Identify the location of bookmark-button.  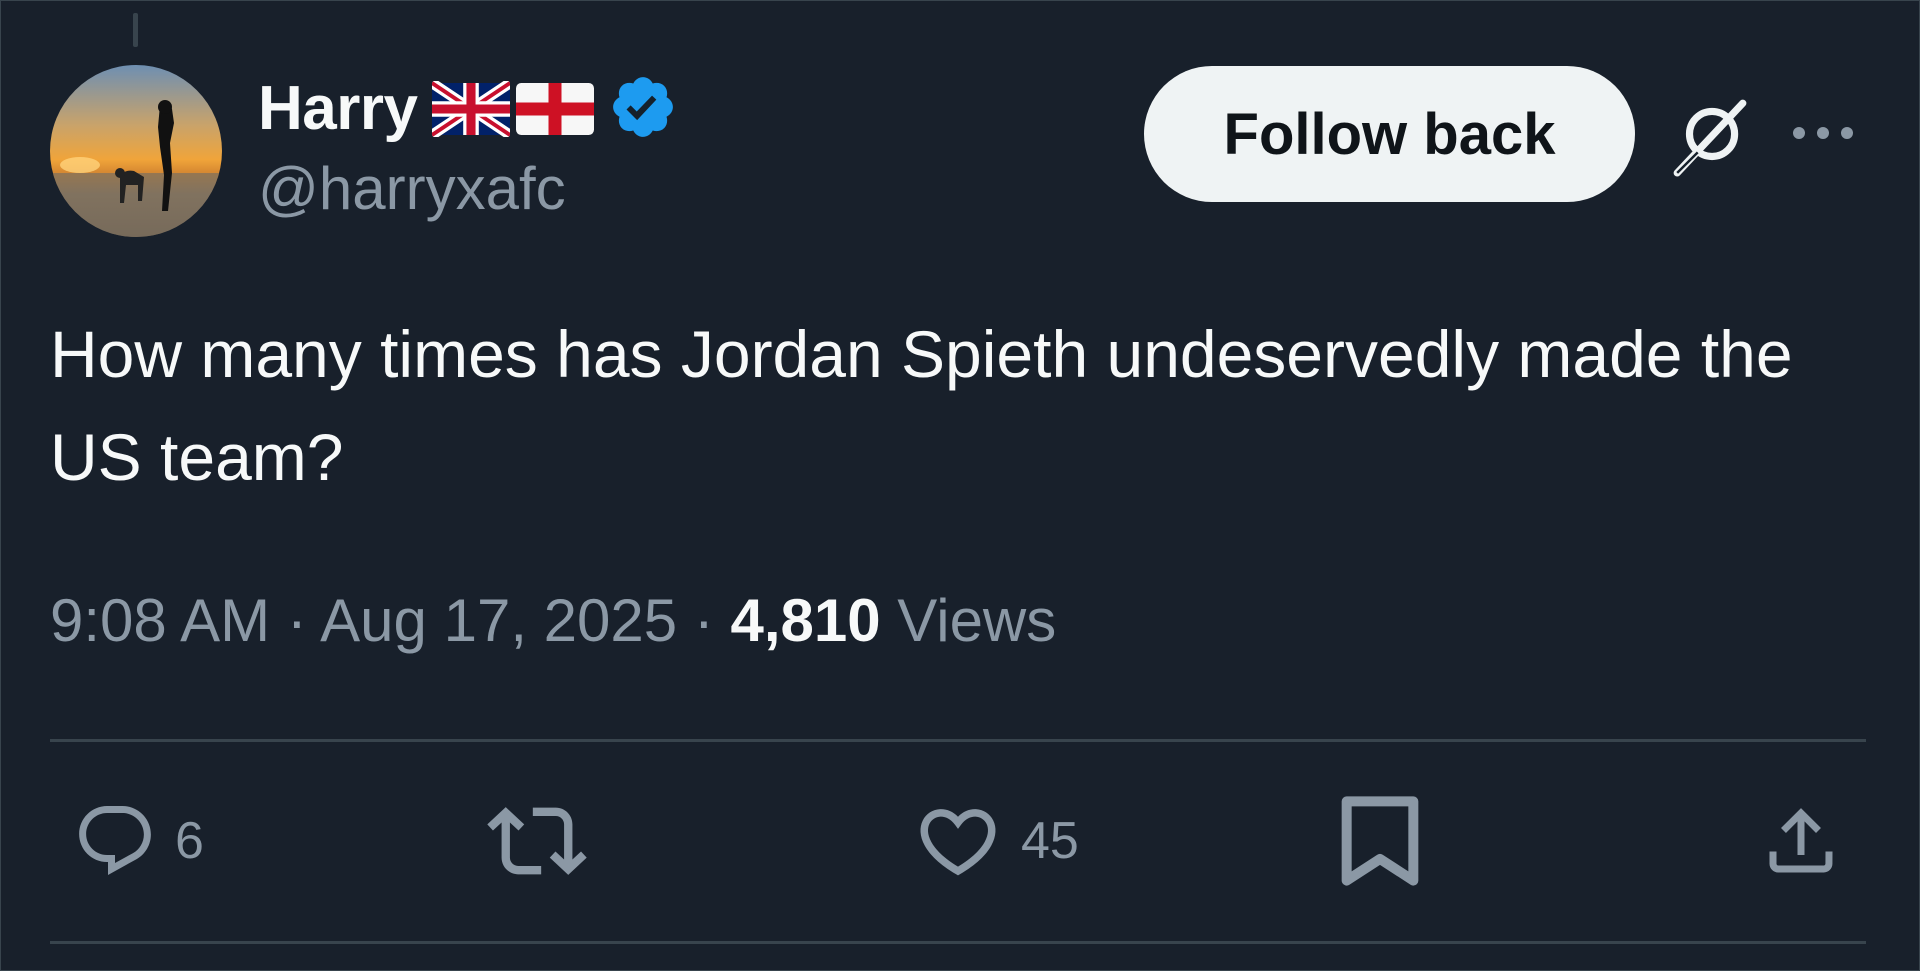
(1380, 841).